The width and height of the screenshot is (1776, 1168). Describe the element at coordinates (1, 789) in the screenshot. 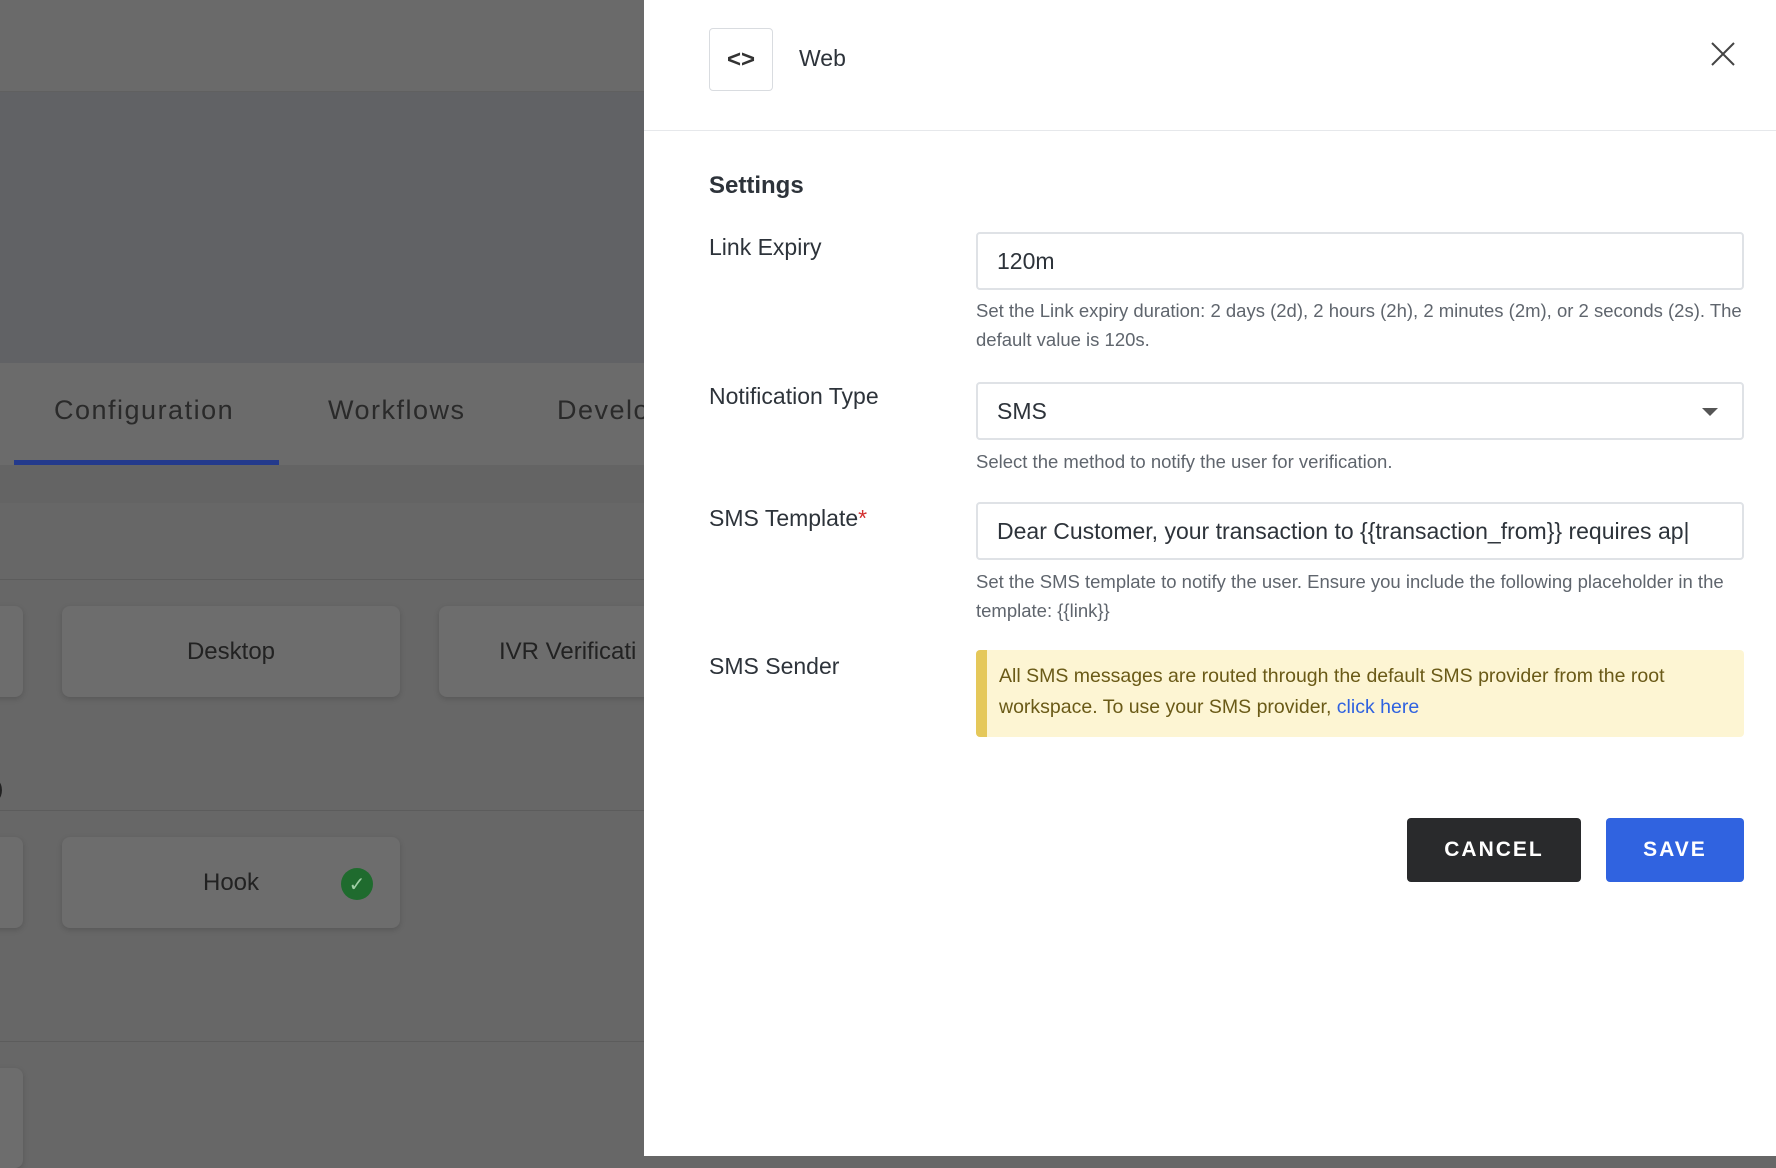

I see `partial-text: )` at that location.